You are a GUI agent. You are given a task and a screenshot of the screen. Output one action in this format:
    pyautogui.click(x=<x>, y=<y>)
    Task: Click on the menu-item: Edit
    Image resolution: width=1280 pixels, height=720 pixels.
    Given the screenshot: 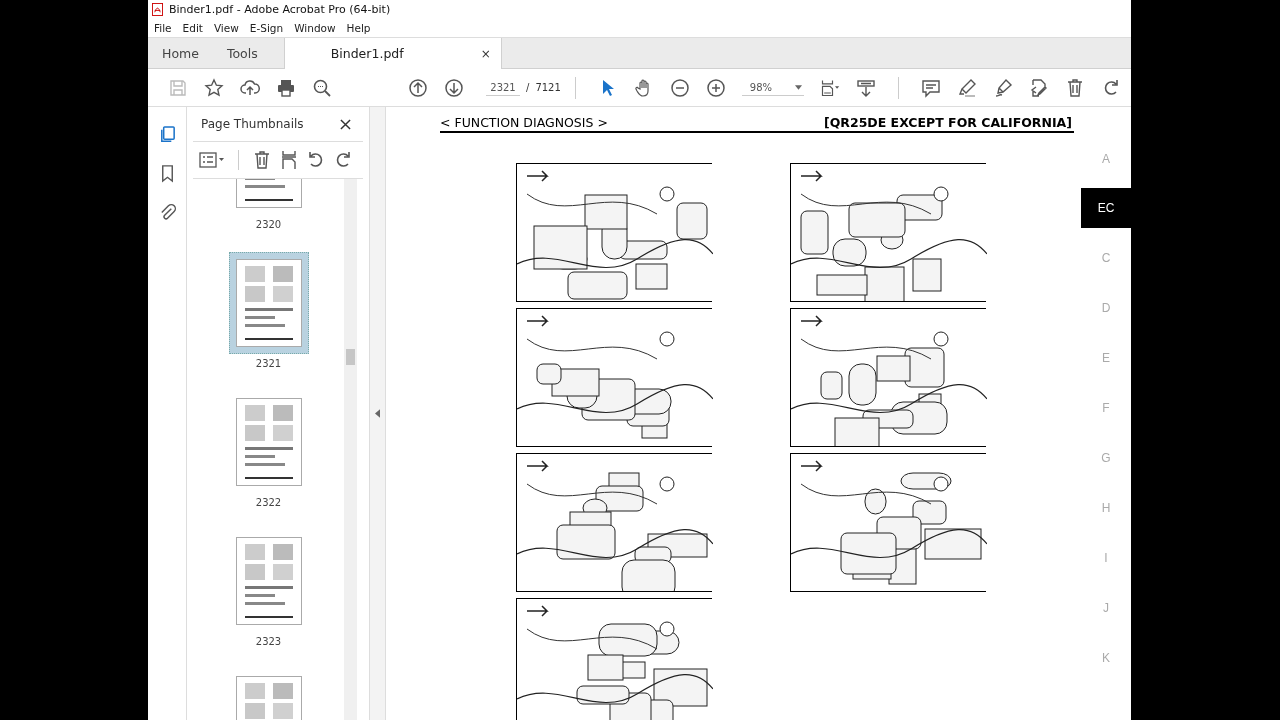 What is the action you would take?
    pyautogui.click(x=192, y=27)
    